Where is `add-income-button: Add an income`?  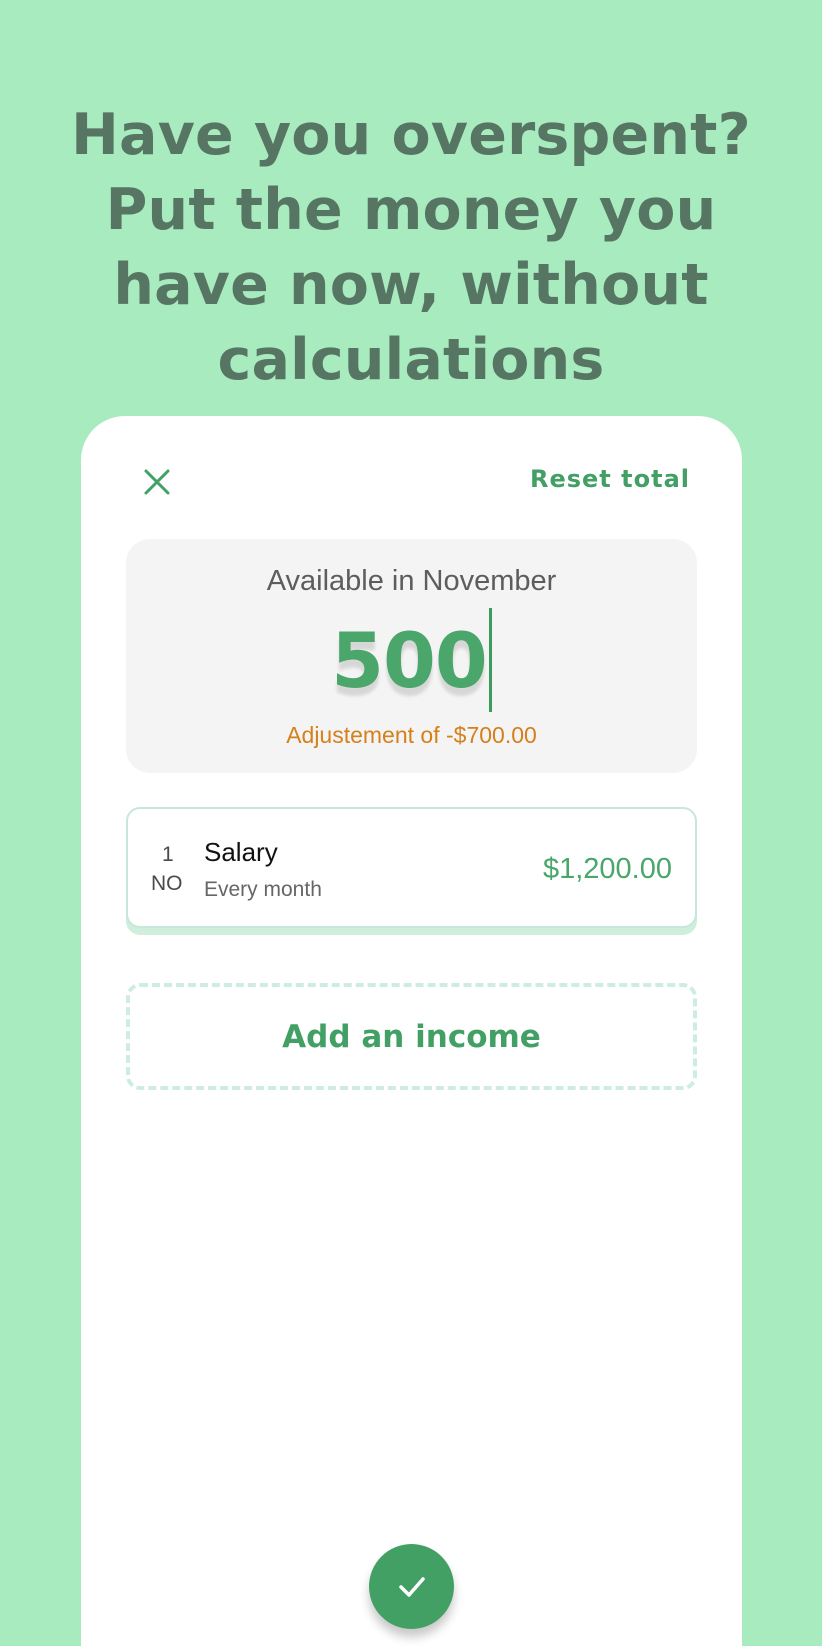 add-income-button: Add an income is located at coordinates (411, 1036).